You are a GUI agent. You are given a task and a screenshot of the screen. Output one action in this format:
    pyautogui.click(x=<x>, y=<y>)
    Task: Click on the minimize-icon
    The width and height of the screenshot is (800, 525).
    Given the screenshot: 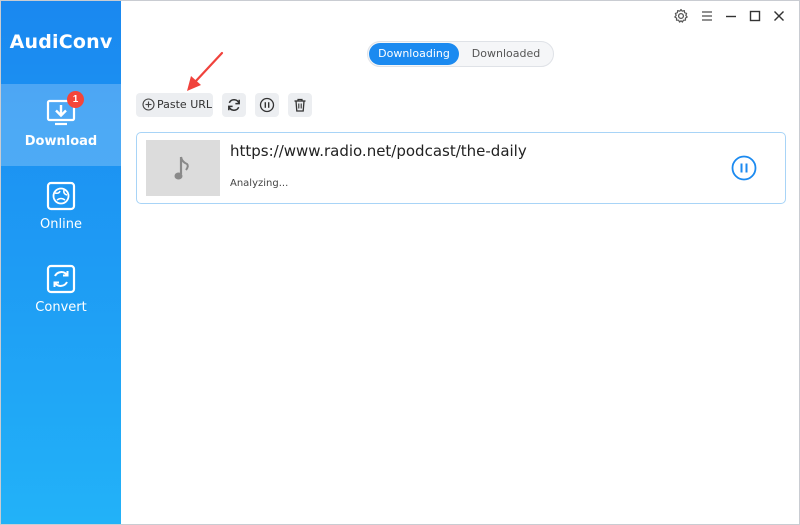 What is the action you would take?
    pyautogui.click(x=731, y=16)
    